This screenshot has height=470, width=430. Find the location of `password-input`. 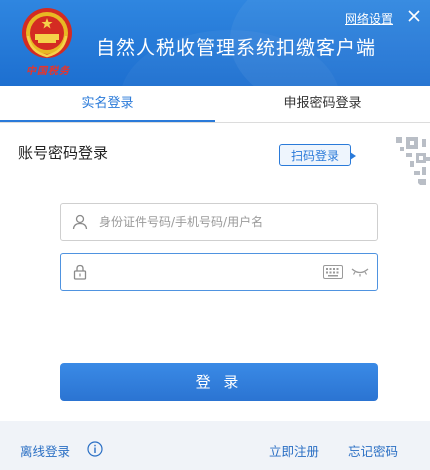

password-input is located at coordinates (219, 272).